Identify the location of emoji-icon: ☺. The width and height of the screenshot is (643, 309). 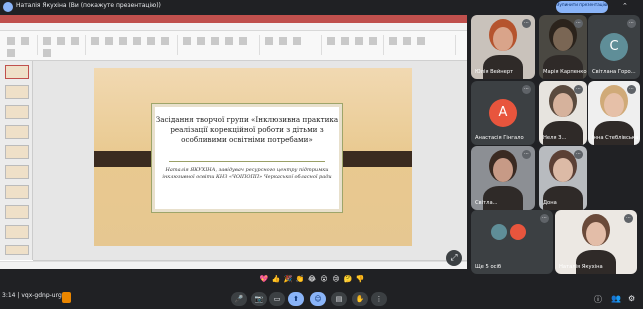
(318, 299).